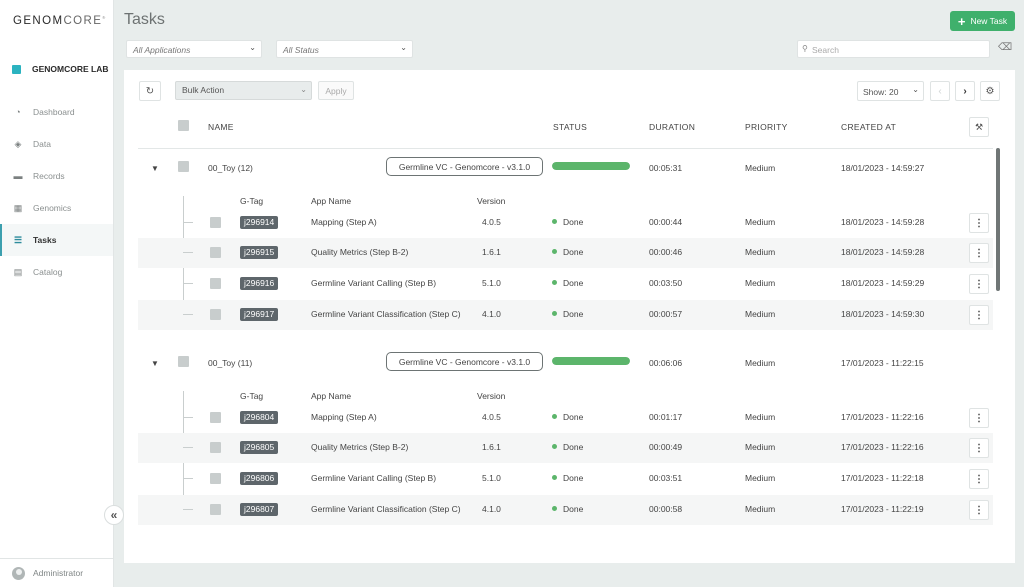  I want to click on gtag-badge: j296805, so click(259, 447).